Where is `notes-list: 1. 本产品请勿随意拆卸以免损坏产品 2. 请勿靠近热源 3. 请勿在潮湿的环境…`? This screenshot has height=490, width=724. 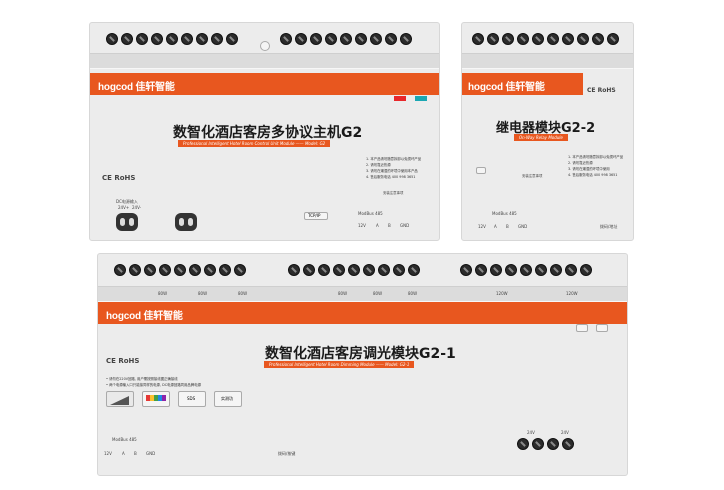 notes-list: 1. 本产品请勿随意拆卸以免损坏产品 2. 请勿靠近热源 3. 请勿在潮湿的环境… is located at coordinates (595, 166).